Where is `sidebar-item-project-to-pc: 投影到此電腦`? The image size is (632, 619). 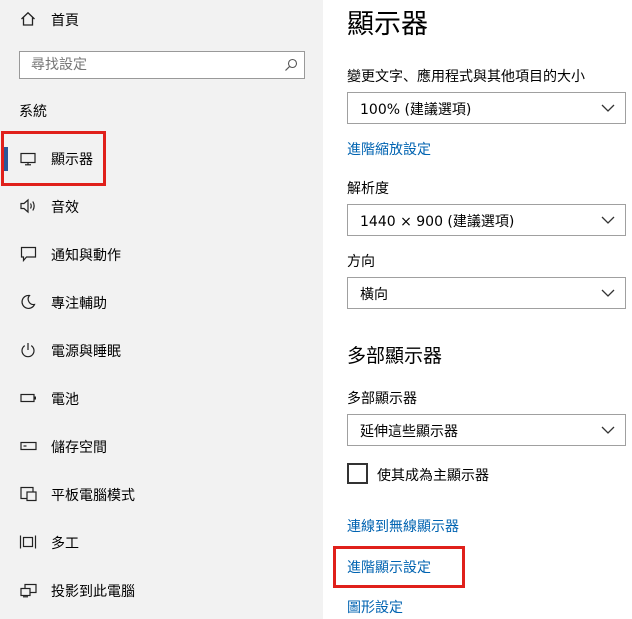
sidebar-item-project-to-pc: 投影到此電腦 is located at coordinates (161, 590).